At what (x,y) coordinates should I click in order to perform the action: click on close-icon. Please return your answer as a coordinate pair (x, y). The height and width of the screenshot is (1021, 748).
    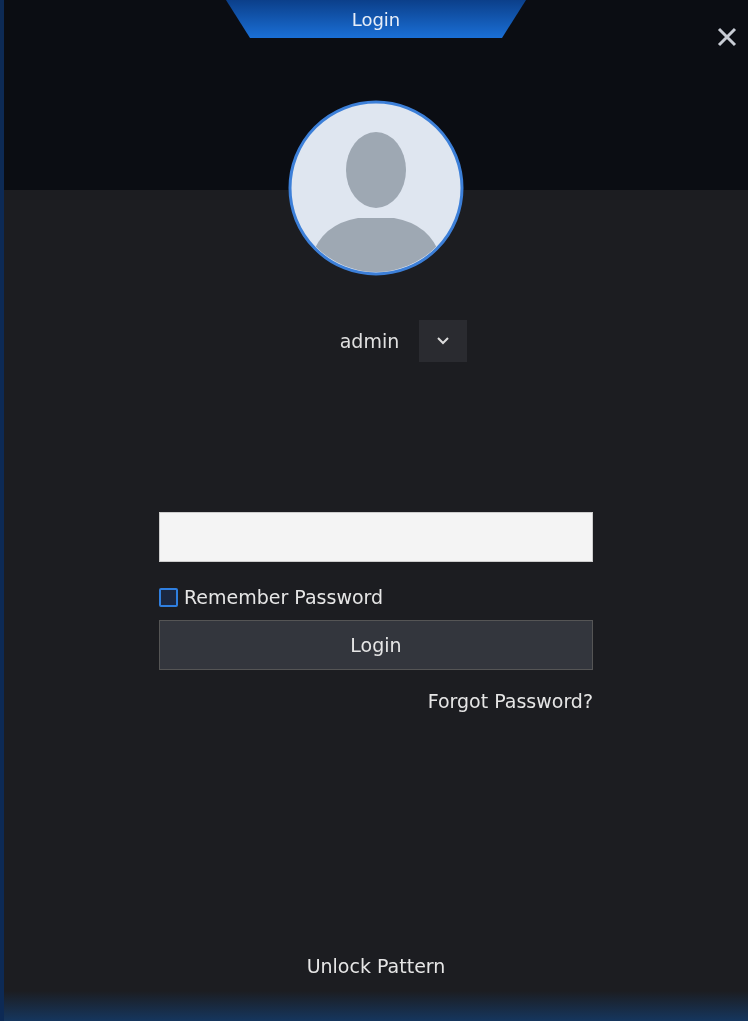
    Looking at the image, I should click on (727, 37).